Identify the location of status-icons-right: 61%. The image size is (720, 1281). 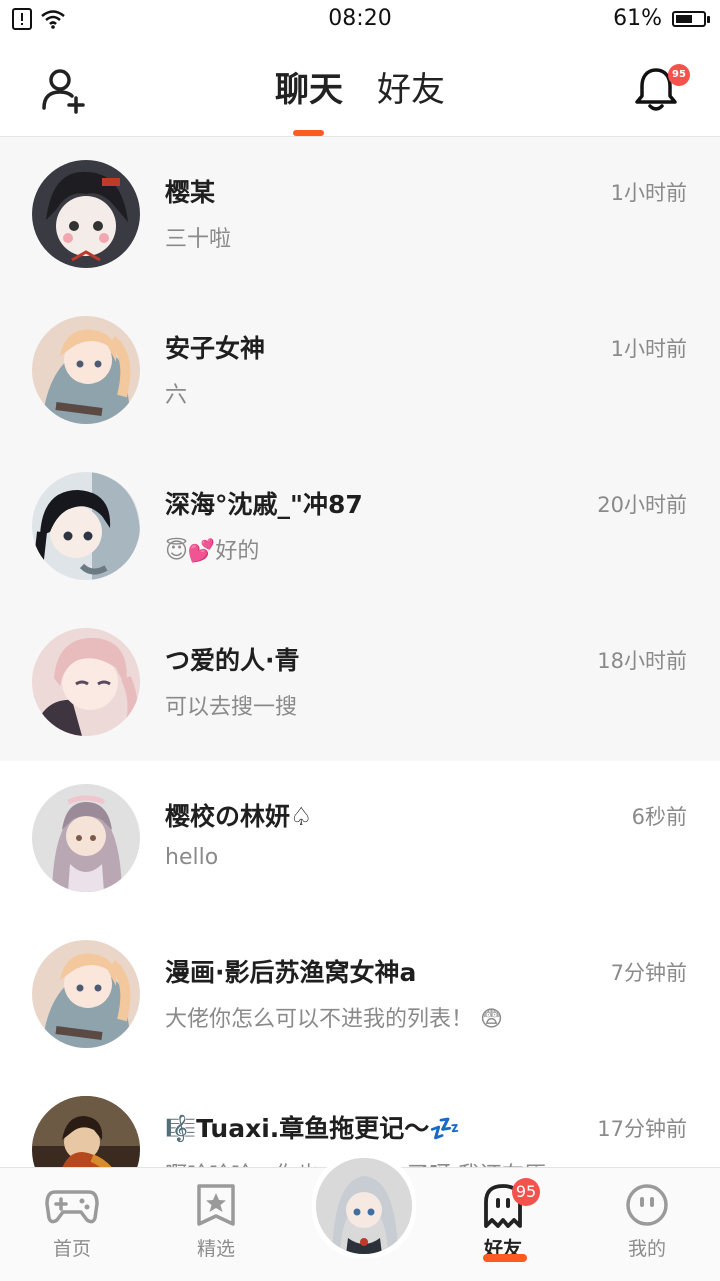
(661, 18).